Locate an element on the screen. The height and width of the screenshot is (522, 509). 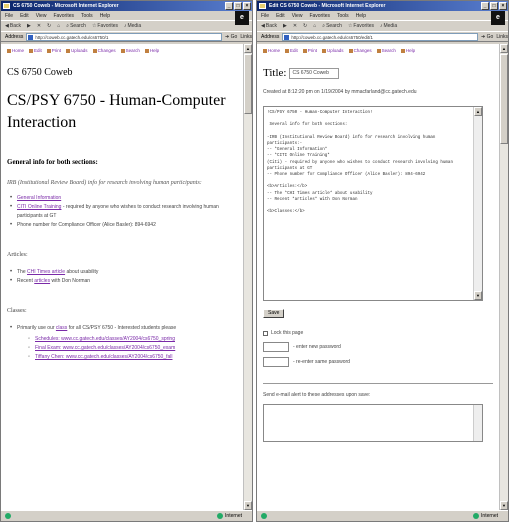
address-input: http://coweb.cc.gatech.edu/cs6750/1 is located at coordinates (124, 36).